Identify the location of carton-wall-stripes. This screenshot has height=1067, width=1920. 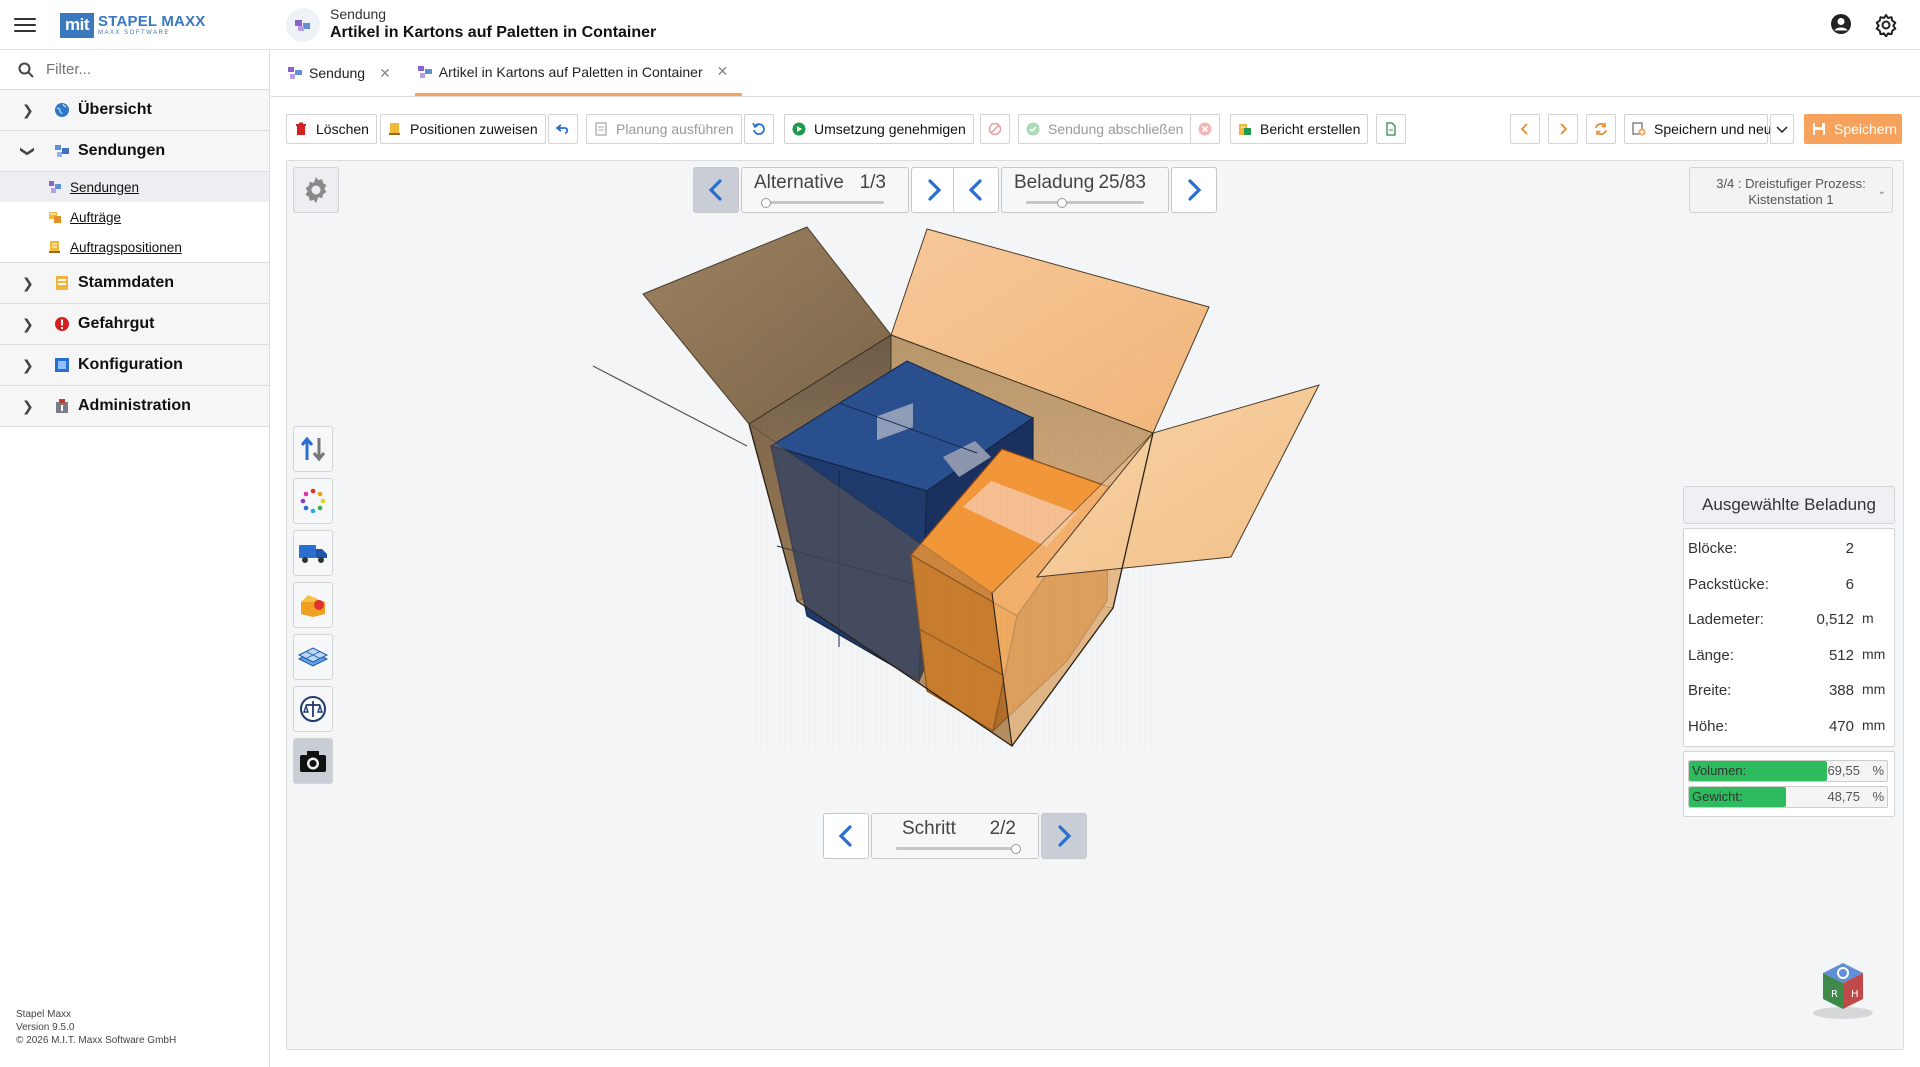
(952, 586).